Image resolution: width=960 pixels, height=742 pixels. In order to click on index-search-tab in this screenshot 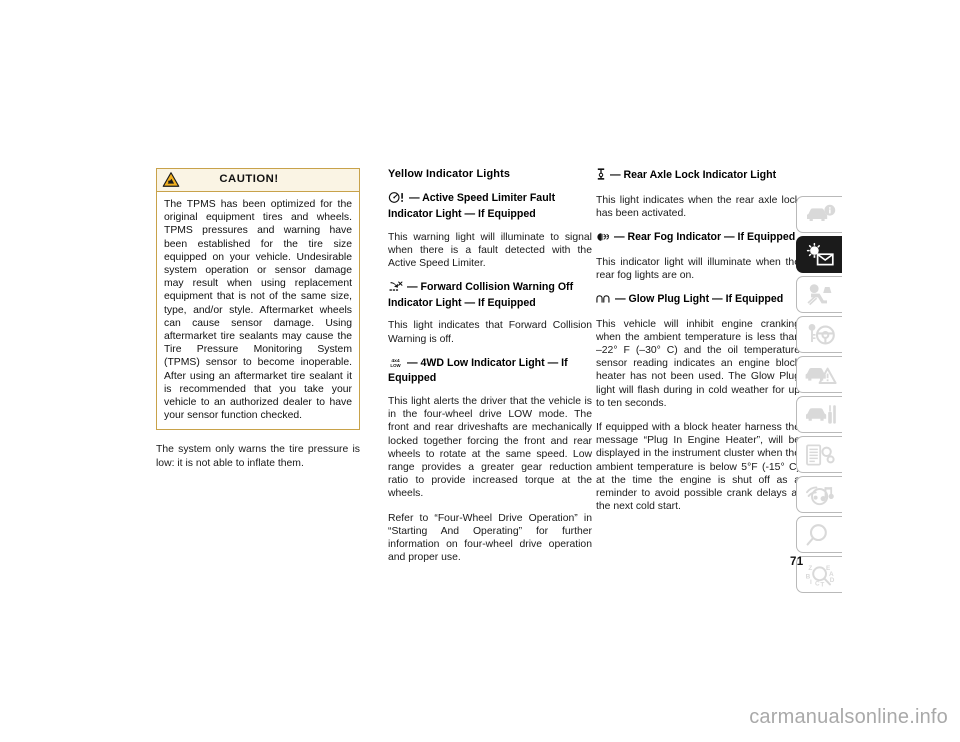, I will do `click(819, 534)`.